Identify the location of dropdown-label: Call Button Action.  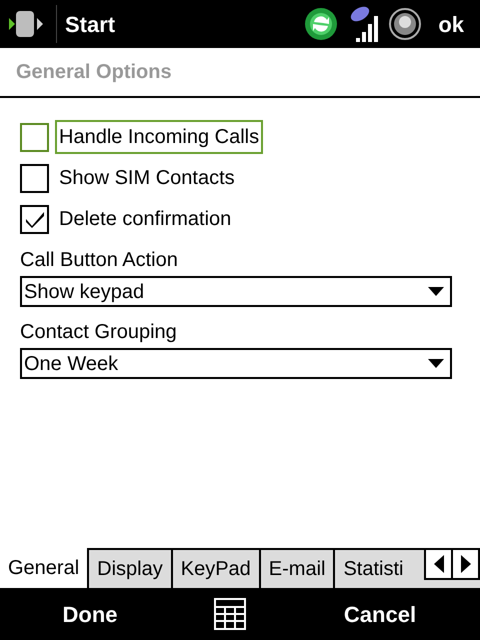
(99, 260).